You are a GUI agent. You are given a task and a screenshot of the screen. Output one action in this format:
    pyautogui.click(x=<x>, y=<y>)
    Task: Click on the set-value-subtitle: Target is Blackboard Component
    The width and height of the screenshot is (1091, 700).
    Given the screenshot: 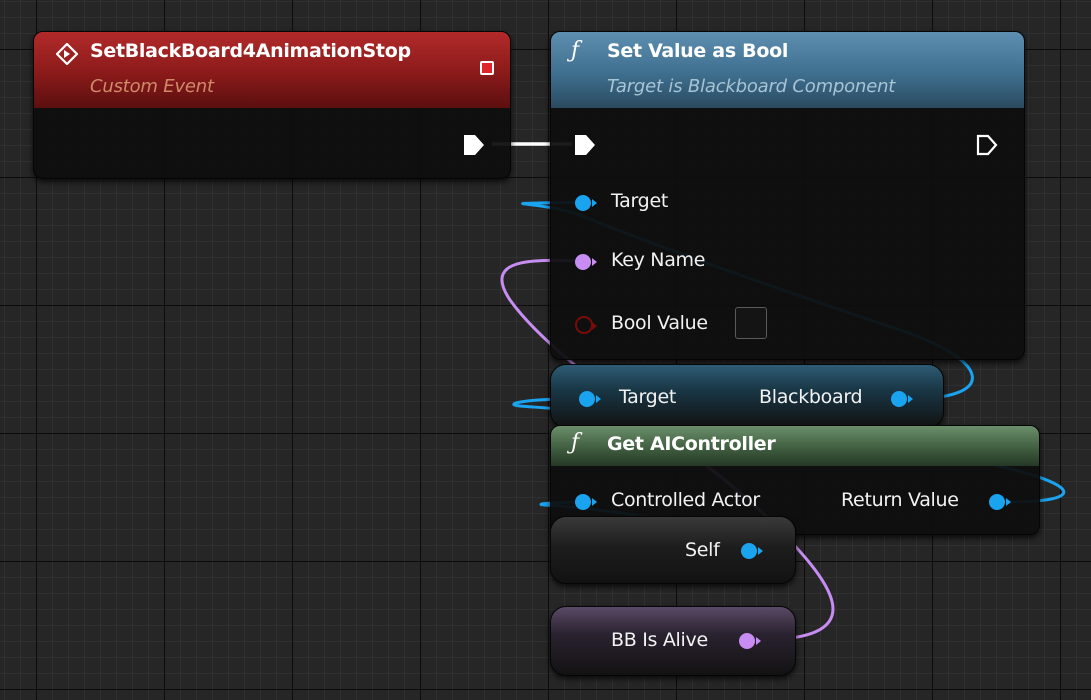 What is the action you would take?
    pyautogui.click(x=751, y=86)
    